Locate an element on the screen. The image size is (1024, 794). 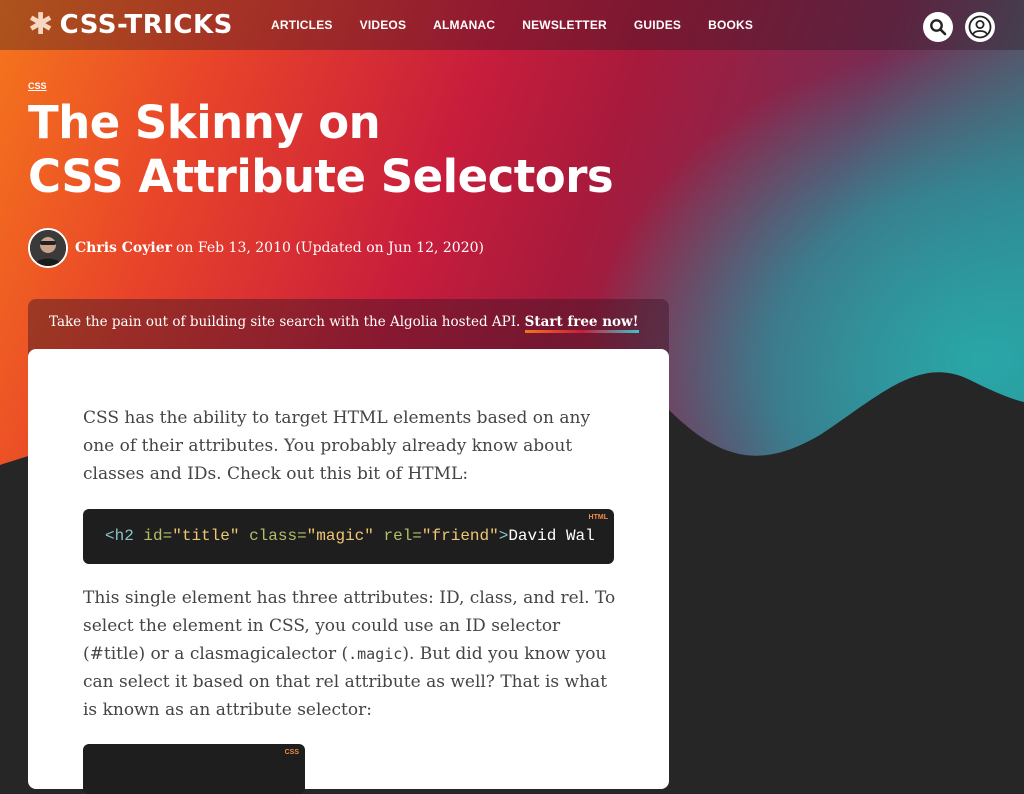
title-line-1: The Skinny on is located at coordinates (204, 122).